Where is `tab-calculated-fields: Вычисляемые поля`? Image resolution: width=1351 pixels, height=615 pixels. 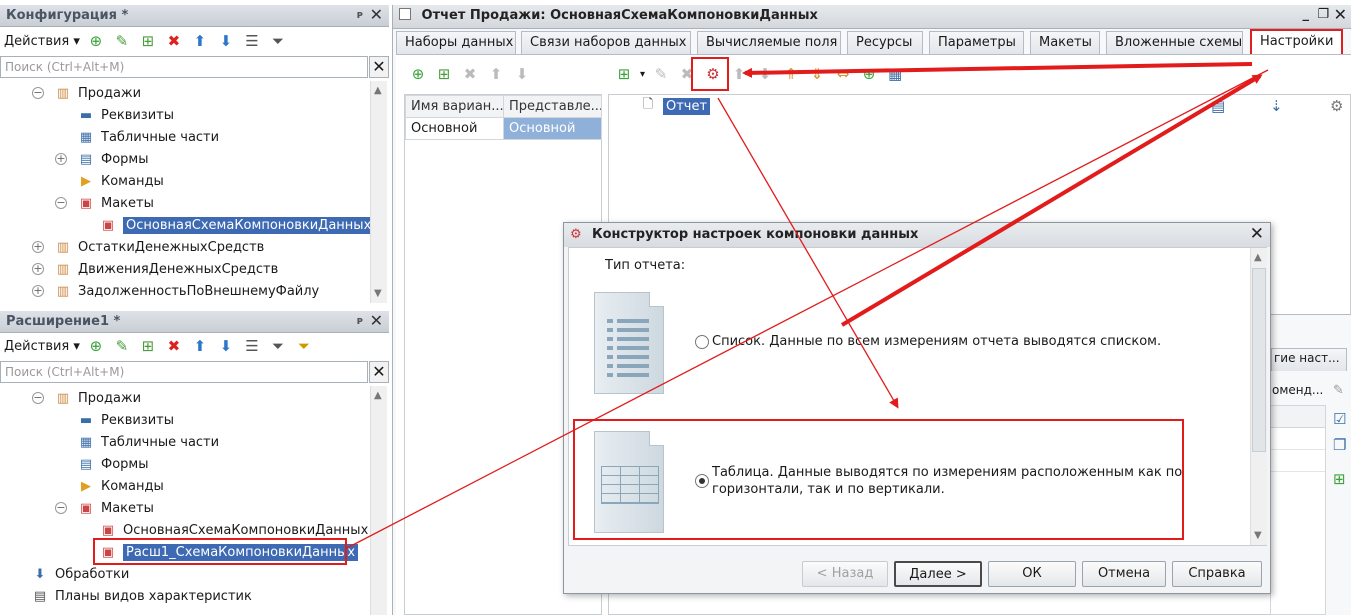 tab-calculated-fields: Вычисляемые поля is located at coordinates (769, 42).